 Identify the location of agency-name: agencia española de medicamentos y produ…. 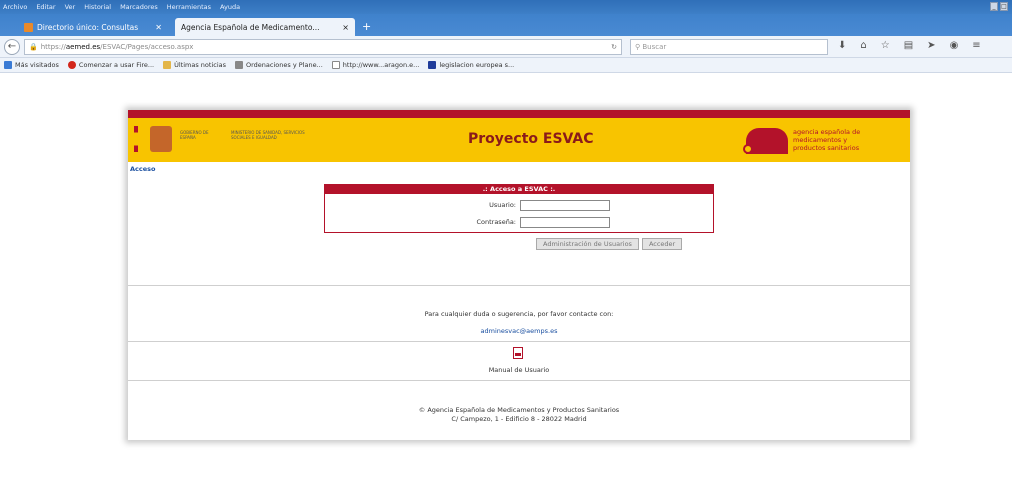
(826, 140).